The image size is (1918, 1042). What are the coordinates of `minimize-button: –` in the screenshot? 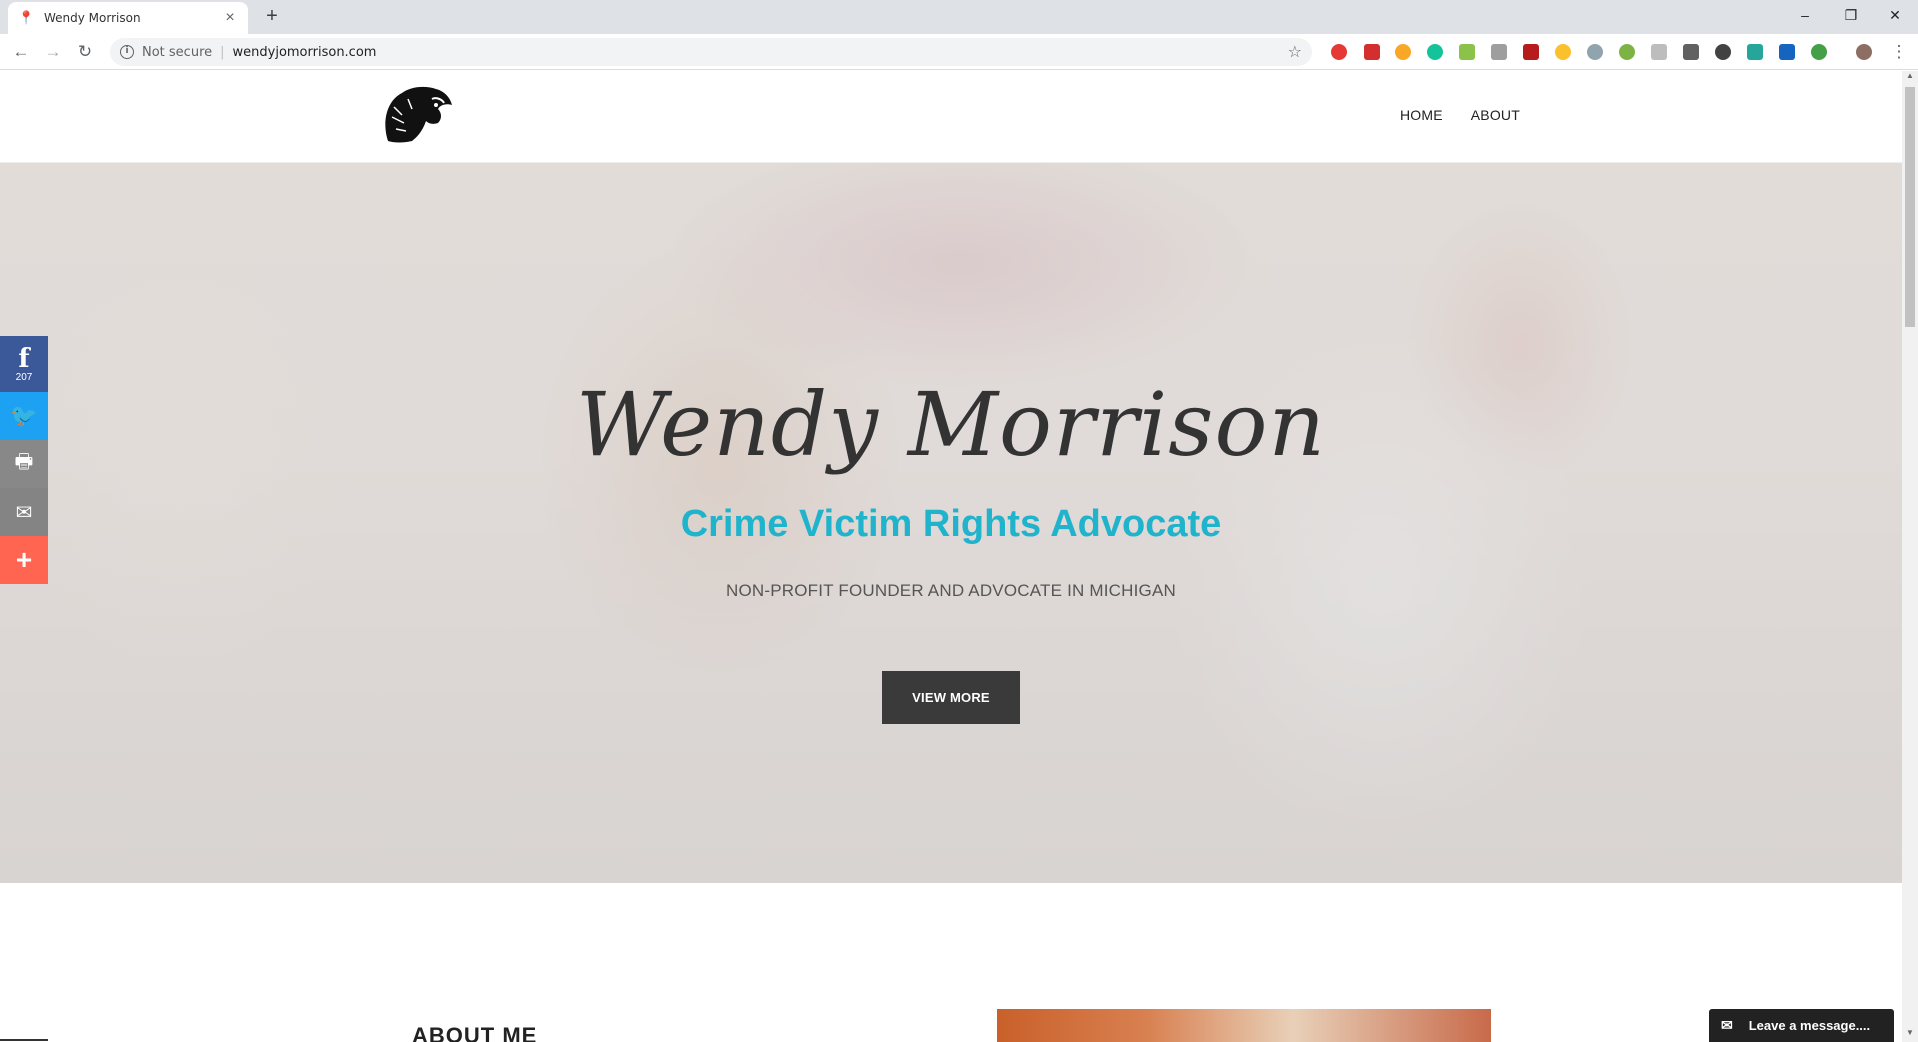 It's located at (1805, 15).